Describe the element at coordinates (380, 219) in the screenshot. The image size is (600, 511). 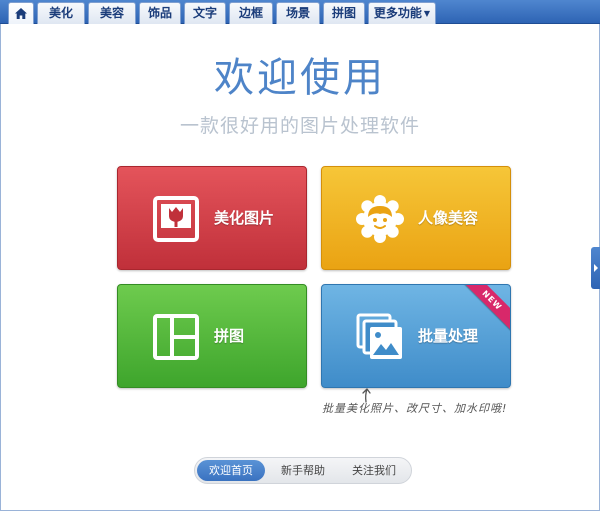
I see `face-flower-icon` at that location.